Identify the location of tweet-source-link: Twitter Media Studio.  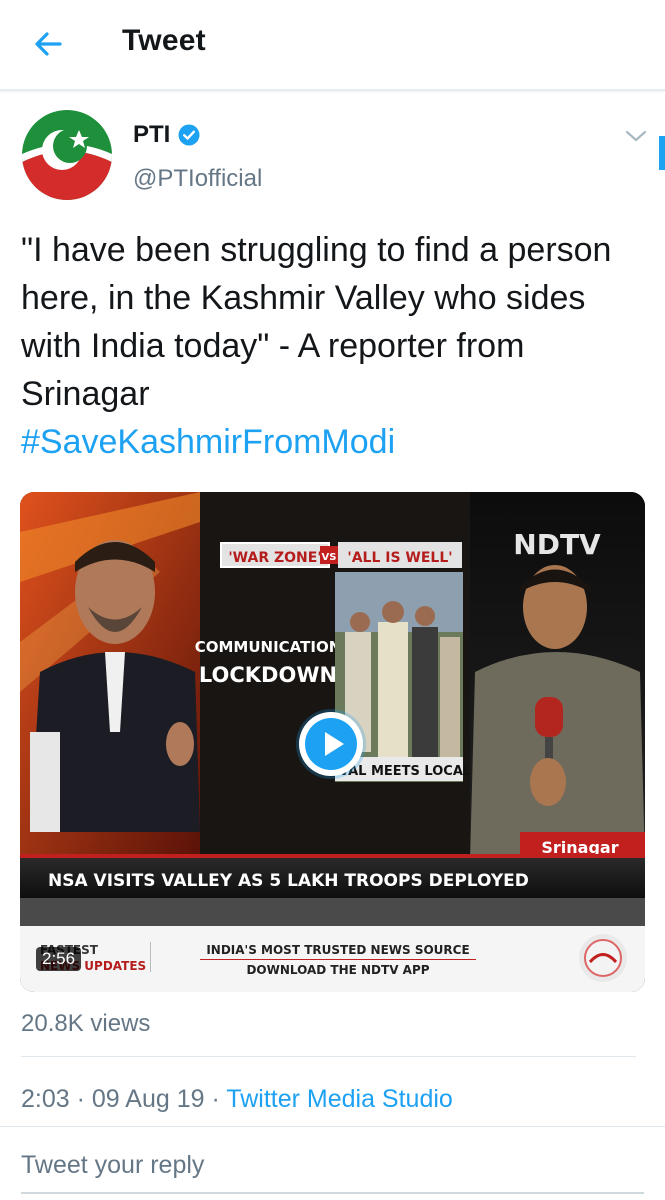
(339, 1099).